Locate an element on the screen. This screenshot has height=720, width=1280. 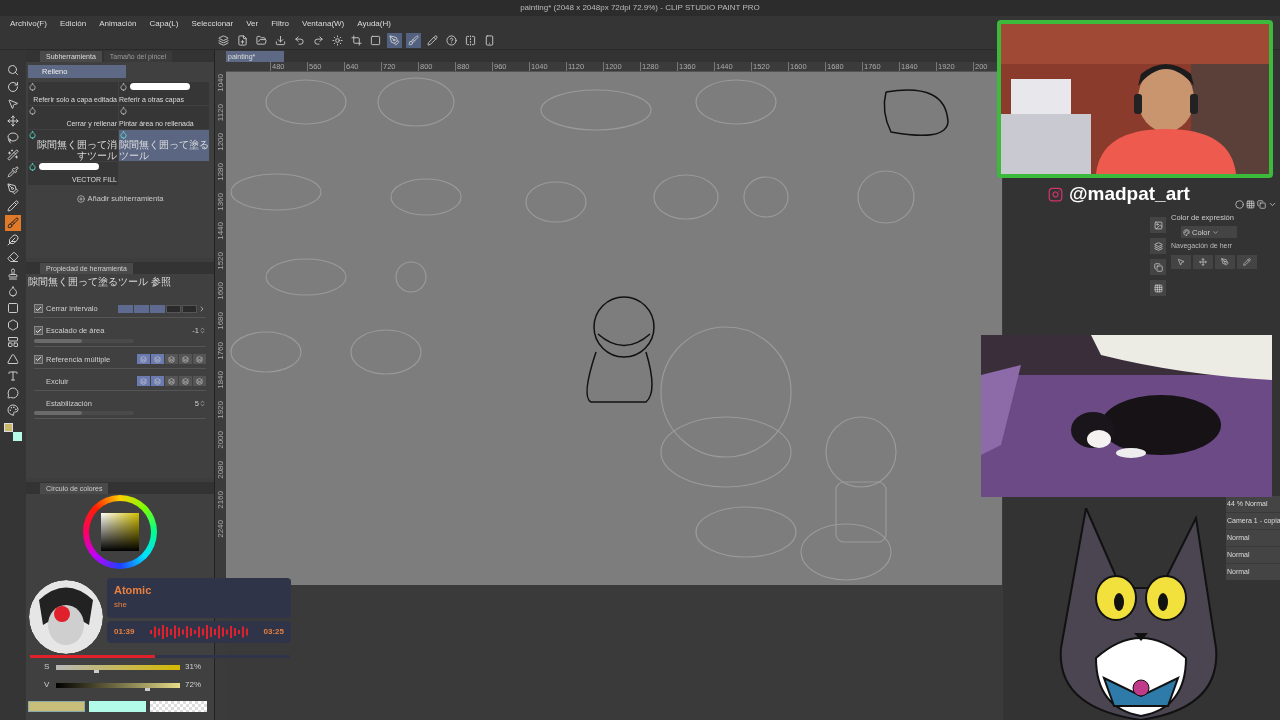
flip-icon is located at coordinates (470, 40).